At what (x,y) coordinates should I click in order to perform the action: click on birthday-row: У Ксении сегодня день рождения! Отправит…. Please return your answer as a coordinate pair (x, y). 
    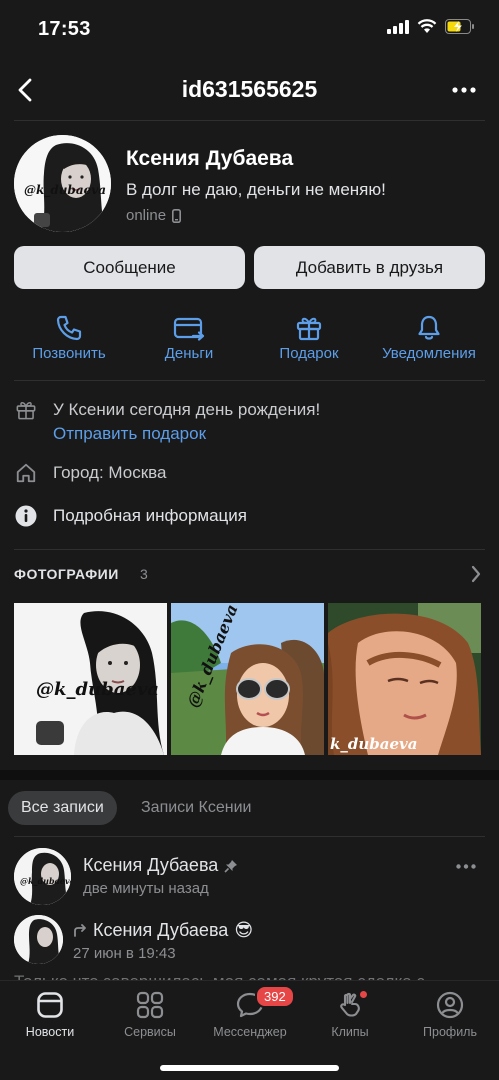
    Looking at the image, I should click on (249, 422).